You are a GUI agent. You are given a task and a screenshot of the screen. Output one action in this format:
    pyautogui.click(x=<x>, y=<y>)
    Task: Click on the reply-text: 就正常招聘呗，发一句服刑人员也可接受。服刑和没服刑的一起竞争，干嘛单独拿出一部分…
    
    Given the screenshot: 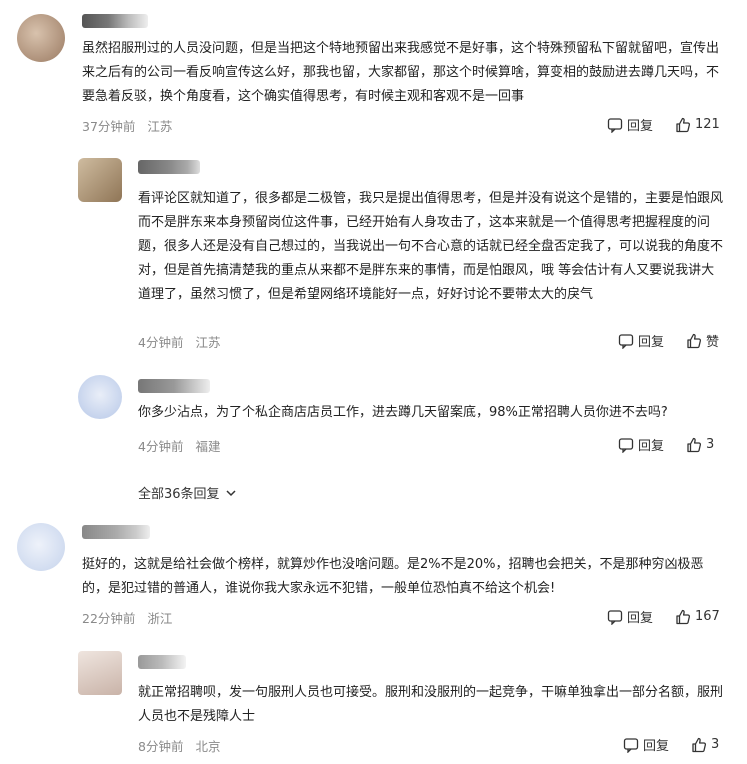 What is the action you would take?
    pyautogui.click(x=431, y=704)
    